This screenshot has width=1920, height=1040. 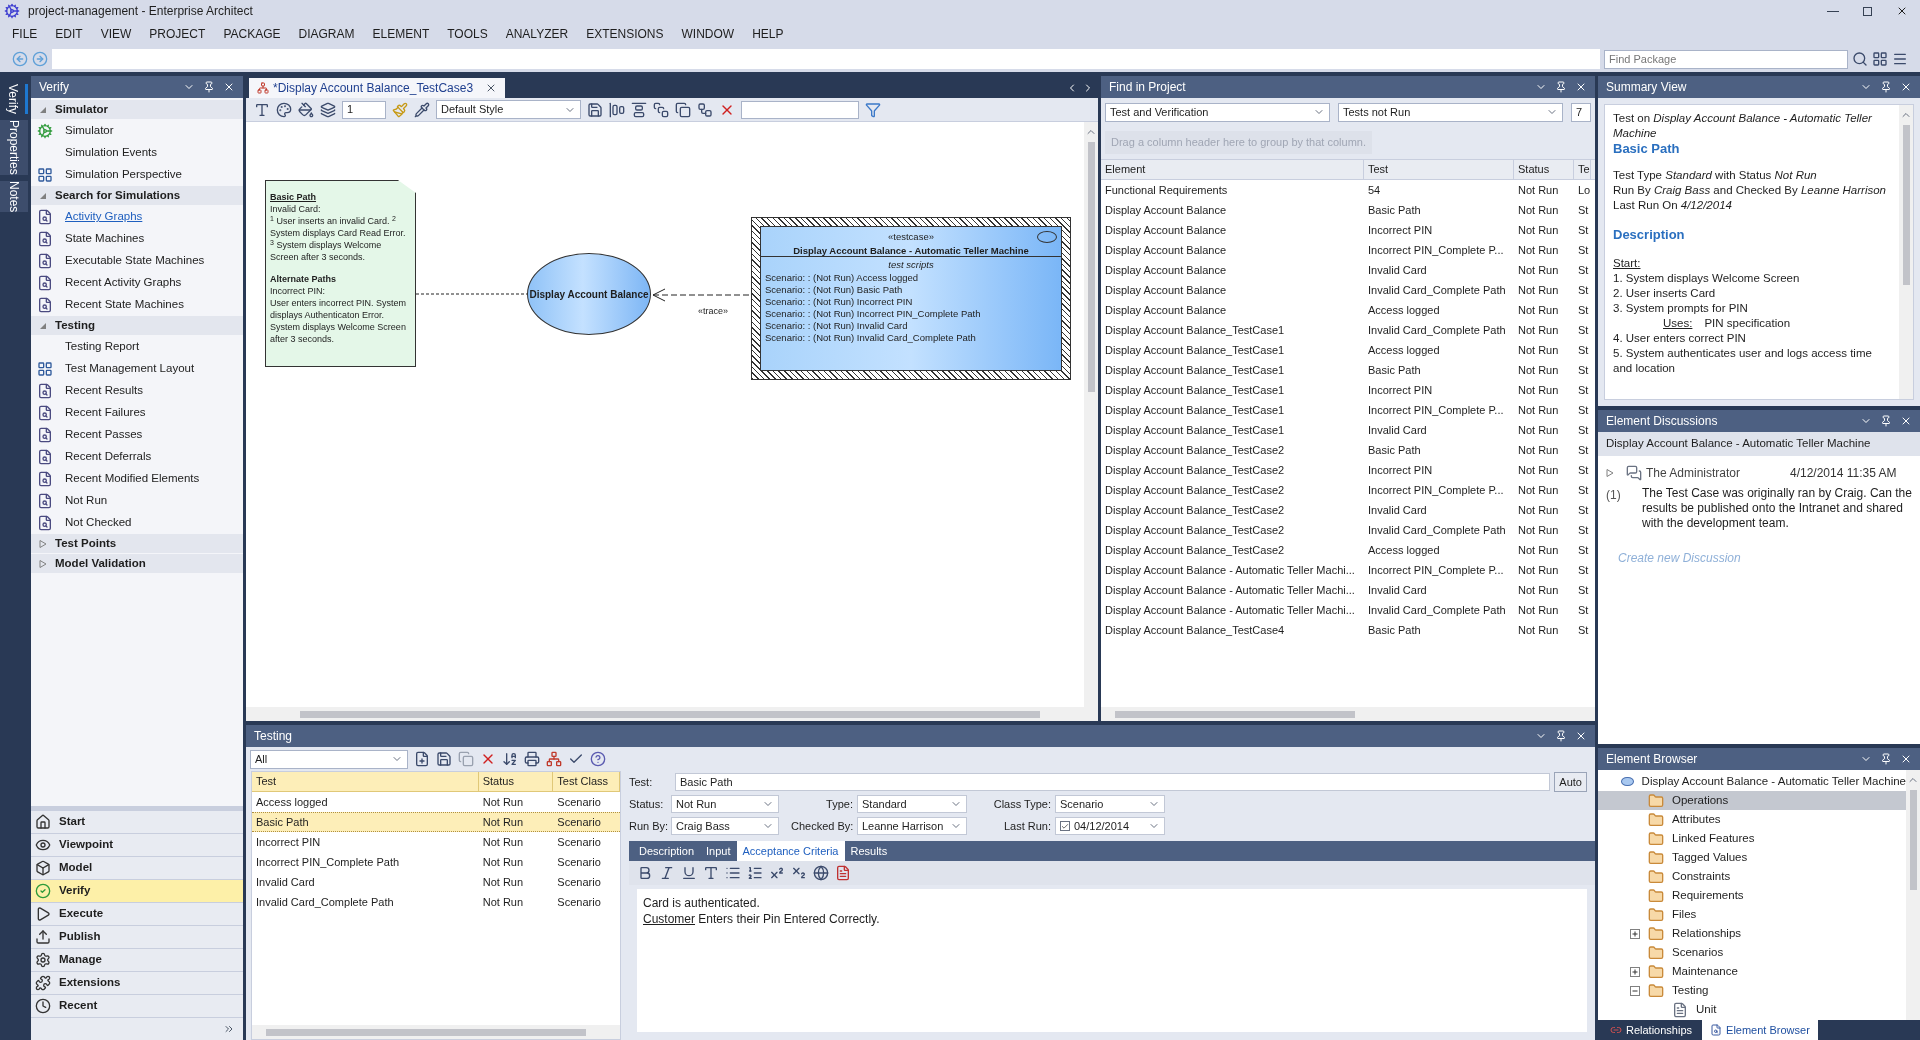 I want to click on nav-button: Extensions, so click(x=137, y=983).